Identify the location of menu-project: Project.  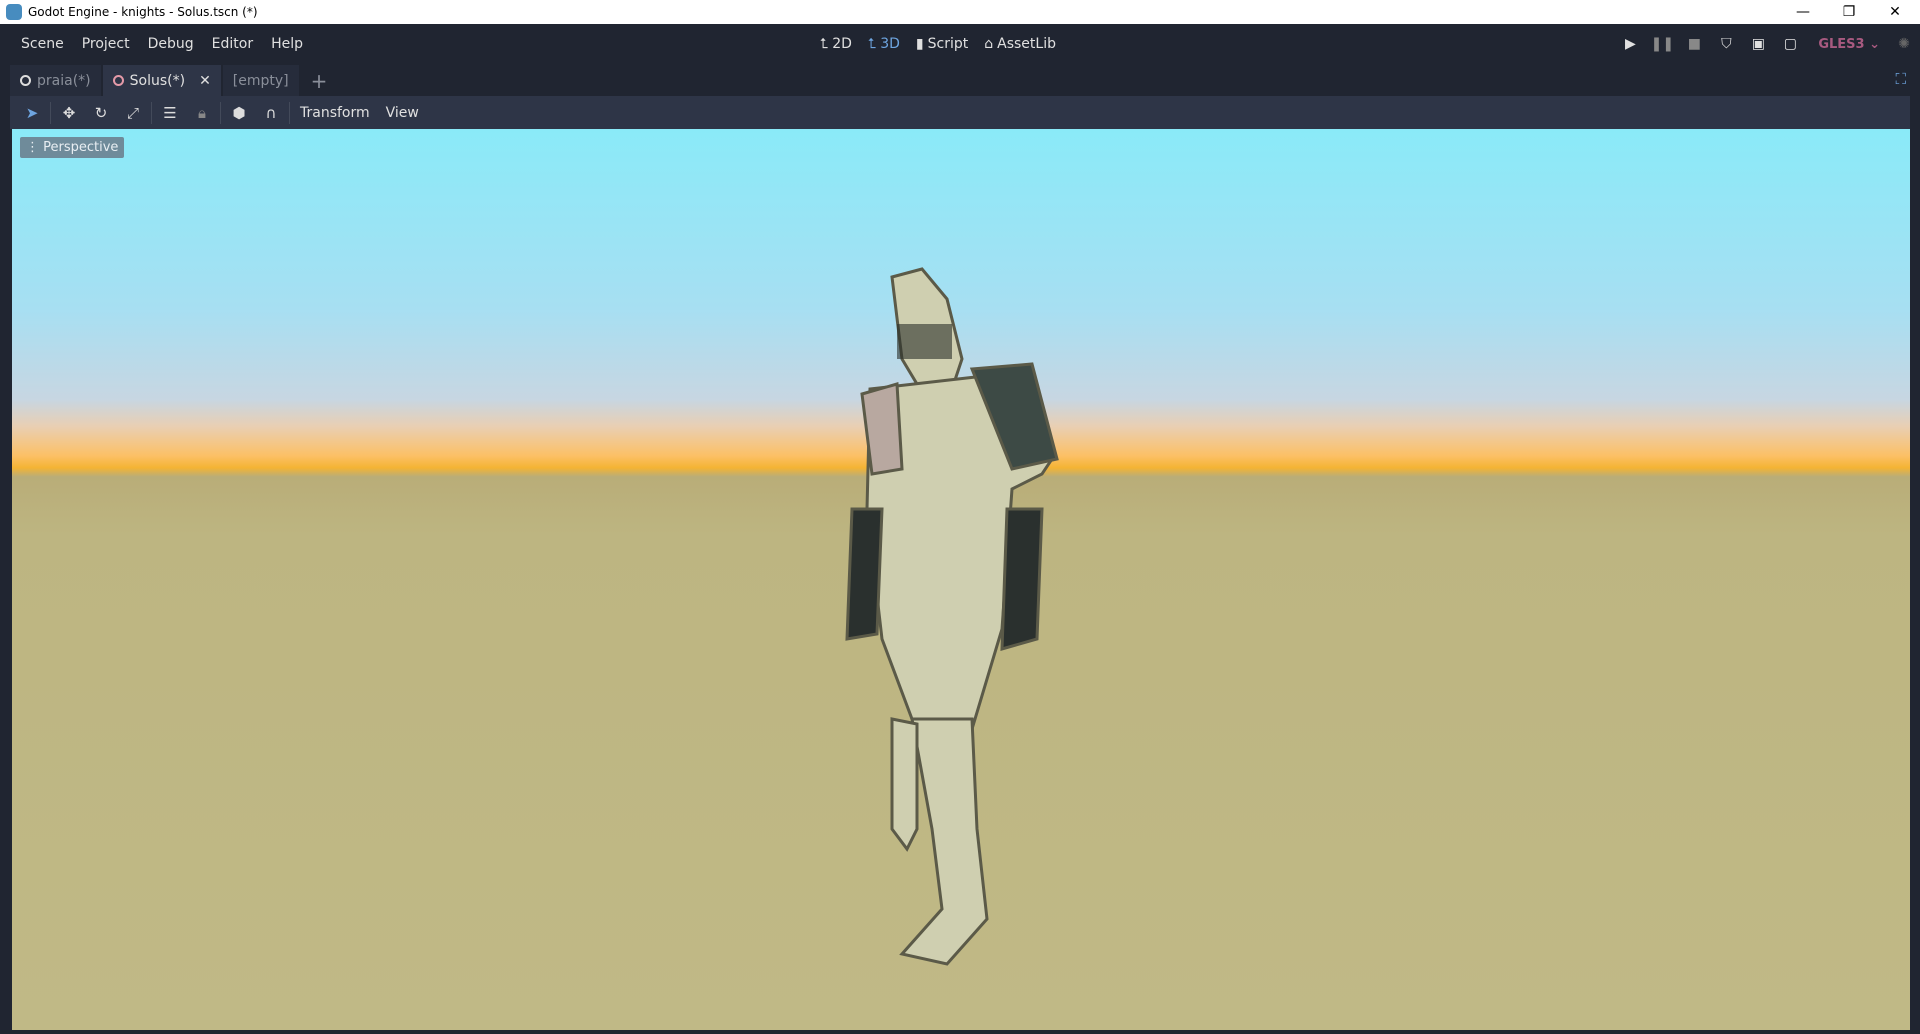
(106, 44).